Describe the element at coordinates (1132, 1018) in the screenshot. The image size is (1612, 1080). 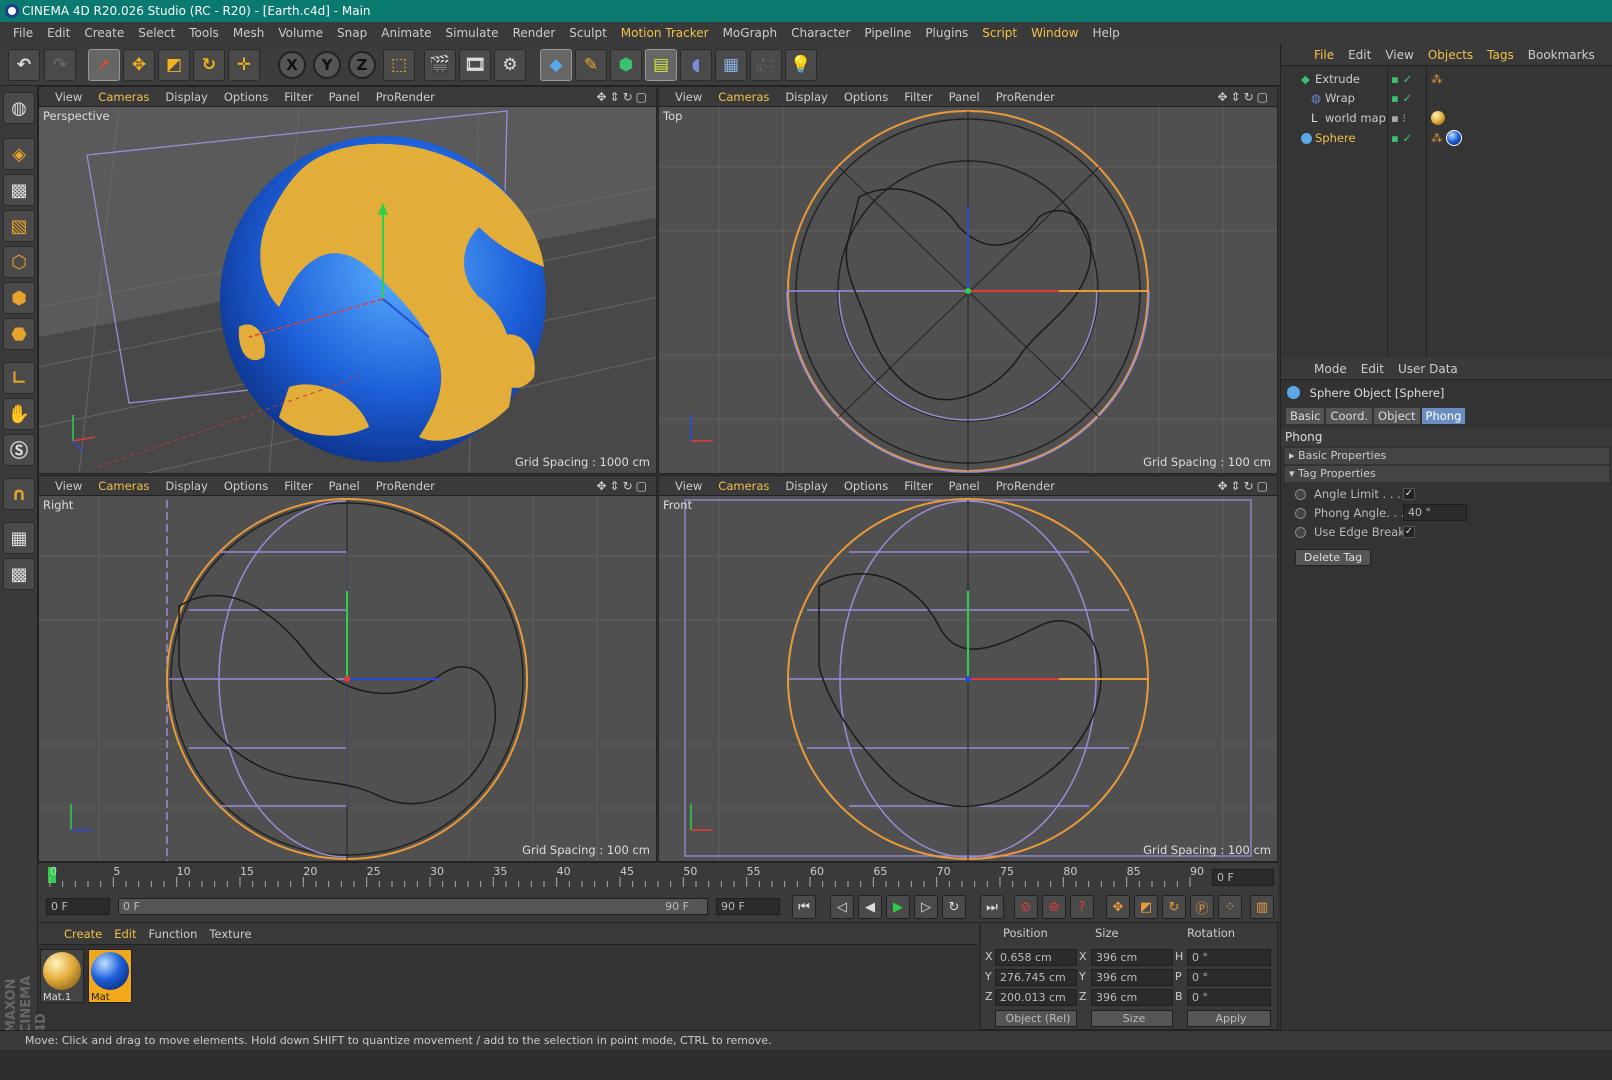
I see `size-mode-dropdown: Size` at that location.